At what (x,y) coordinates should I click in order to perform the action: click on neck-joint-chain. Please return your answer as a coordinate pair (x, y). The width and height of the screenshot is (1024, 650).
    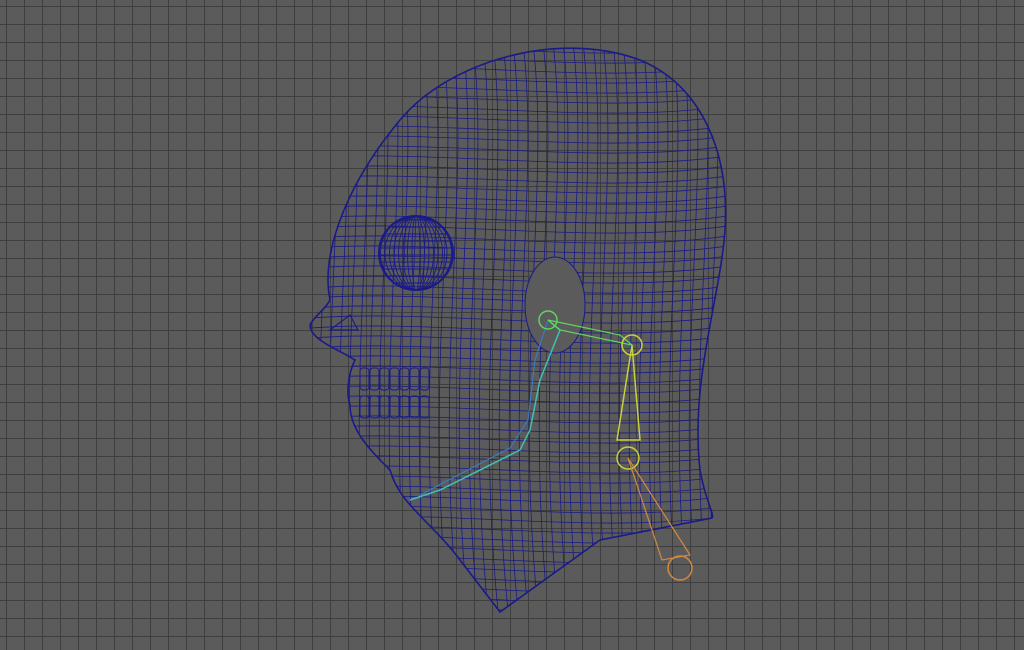
    Looking at the image, I should click on (654, 457).